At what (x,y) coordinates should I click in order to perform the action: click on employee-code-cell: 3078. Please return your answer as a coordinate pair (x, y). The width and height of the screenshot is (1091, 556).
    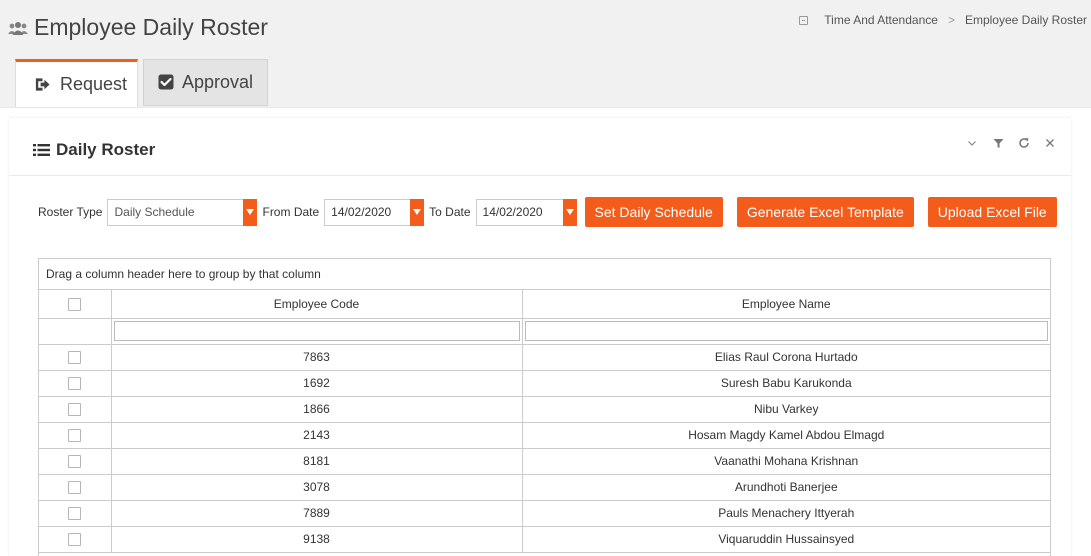
    Looking at the image, I should click on (317, 487).